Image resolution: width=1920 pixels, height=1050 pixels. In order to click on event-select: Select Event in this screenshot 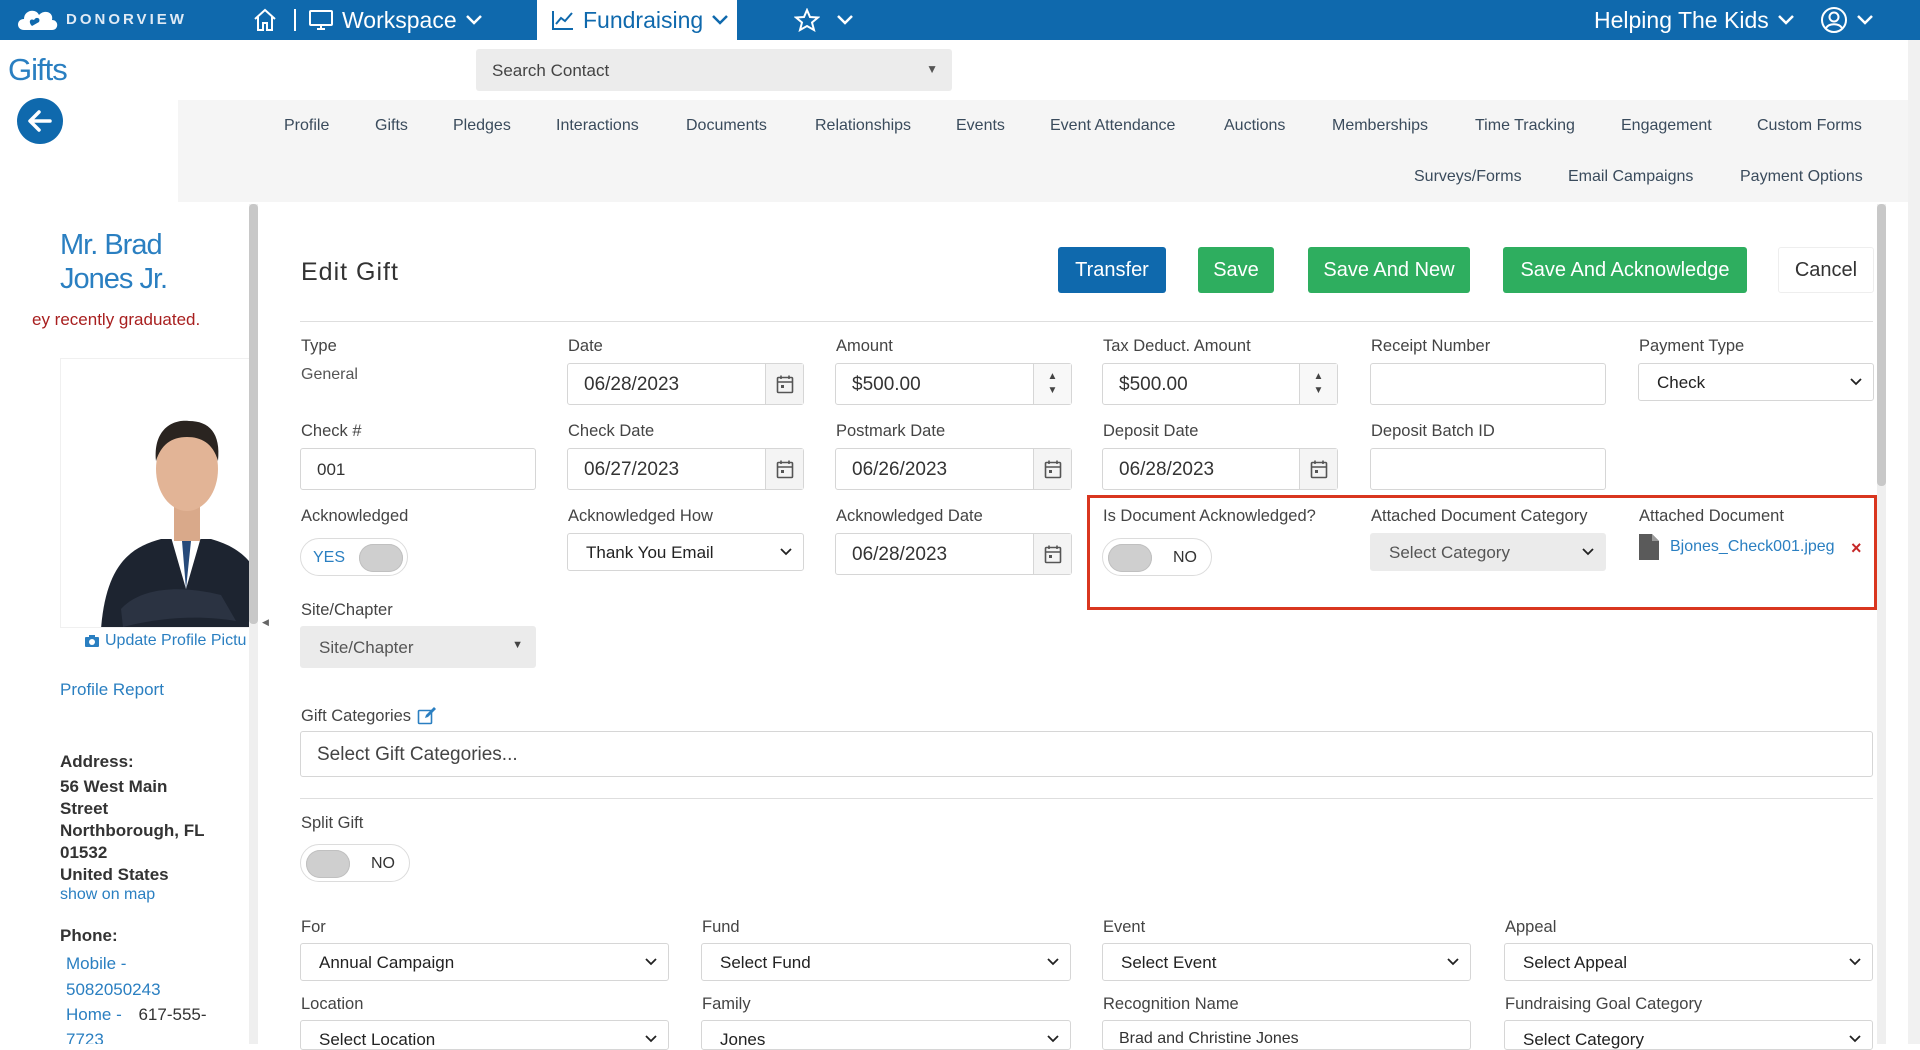, I will do `click(1286, 962)`.